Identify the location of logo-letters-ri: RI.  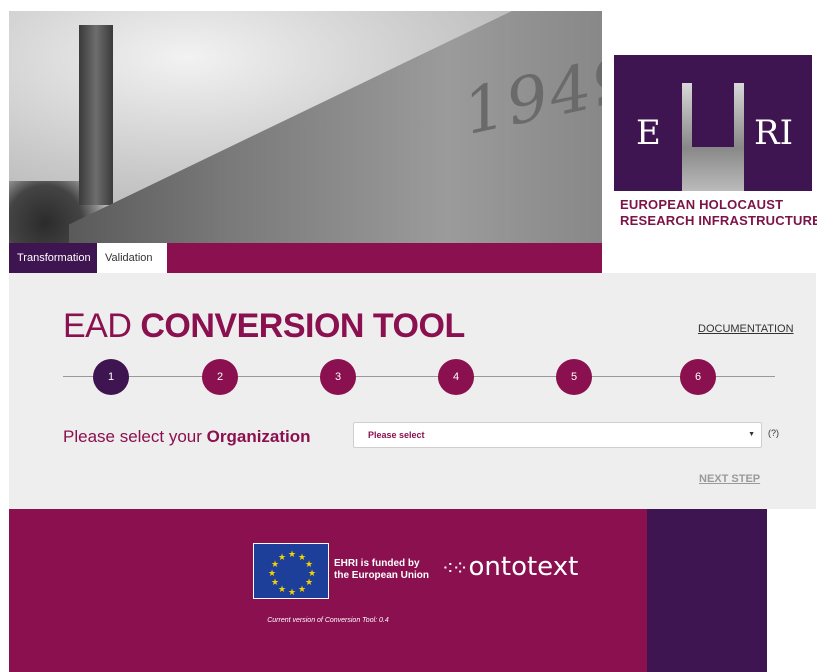
(774, 133).